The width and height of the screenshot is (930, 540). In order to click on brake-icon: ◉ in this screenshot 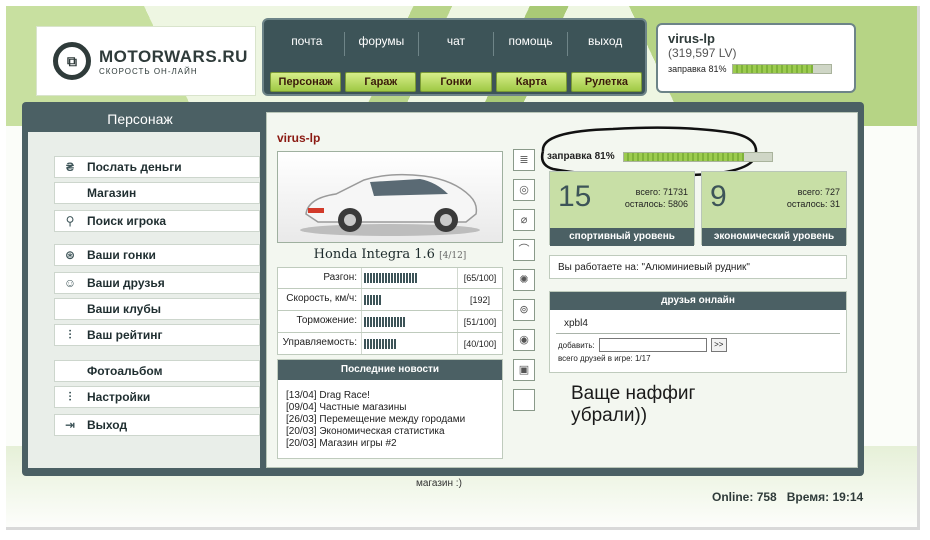, I will do `click(524, 340)`.